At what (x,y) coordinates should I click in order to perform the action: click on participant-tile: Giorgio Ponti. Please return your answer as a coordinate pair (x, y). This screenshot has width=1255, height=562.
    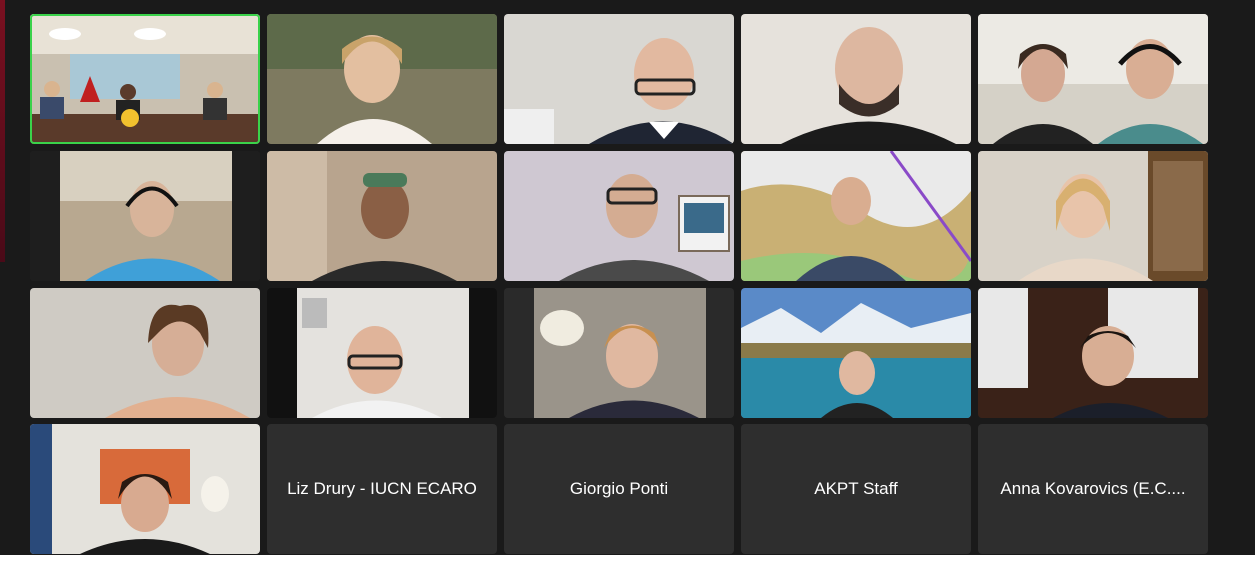
    Looking at the image, I should click on (619, 489).